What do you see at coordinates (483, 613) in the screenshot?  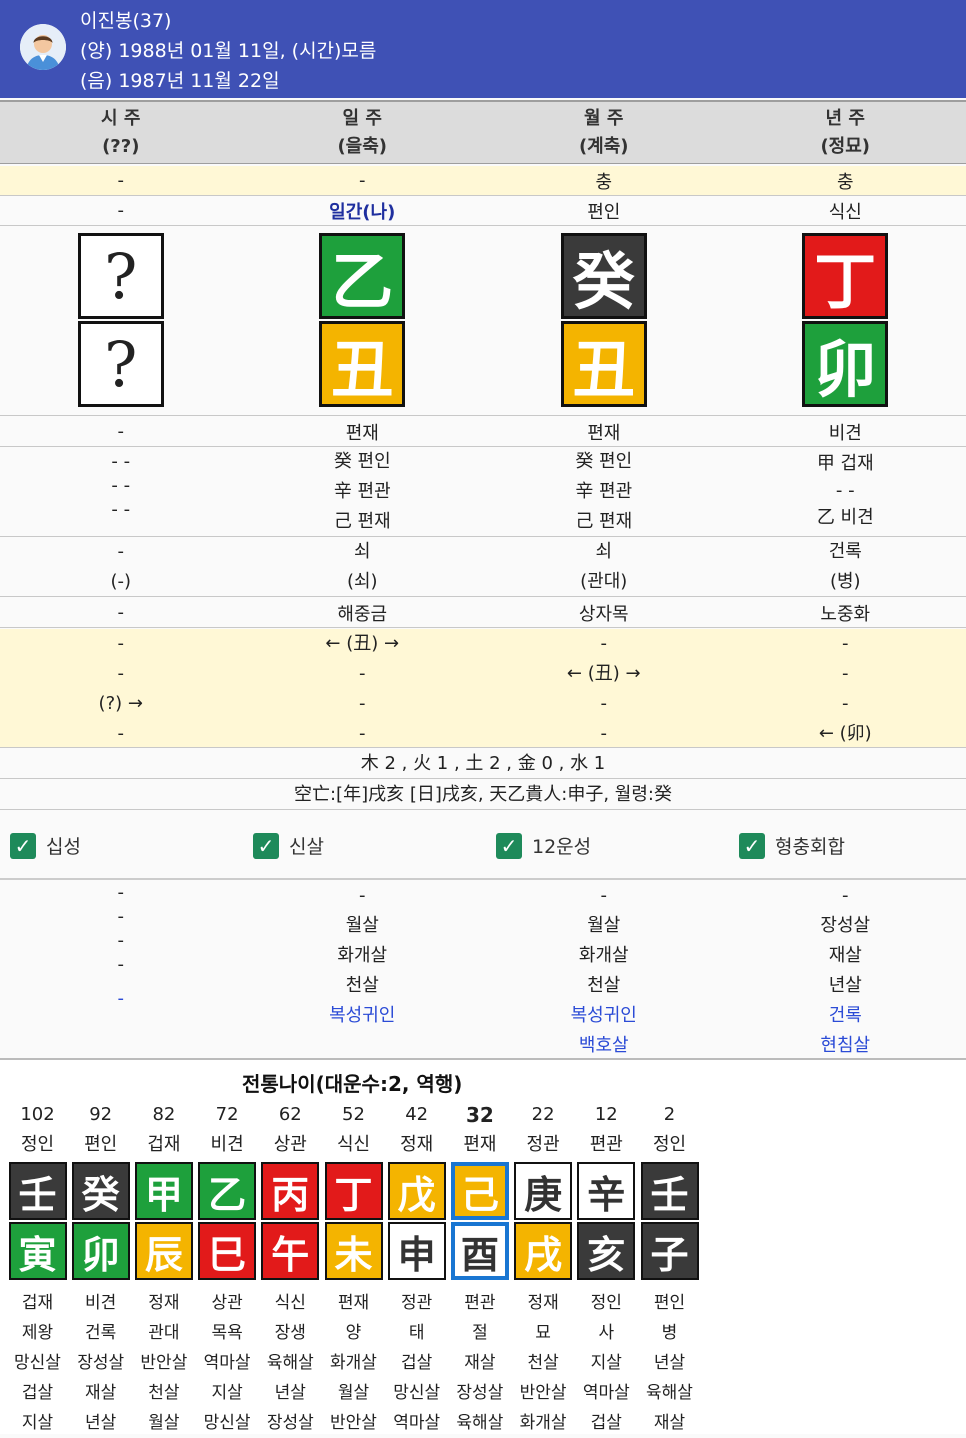 I see `napeum-row: - 해중금 상자목 노중화` at bounding box center [483, 613].